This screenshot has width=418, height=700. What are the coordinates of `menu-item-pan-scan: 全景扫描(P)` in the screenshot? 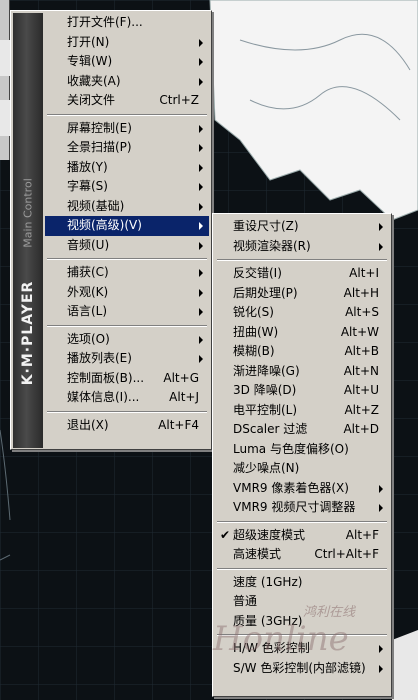 It's located at (127, 148).